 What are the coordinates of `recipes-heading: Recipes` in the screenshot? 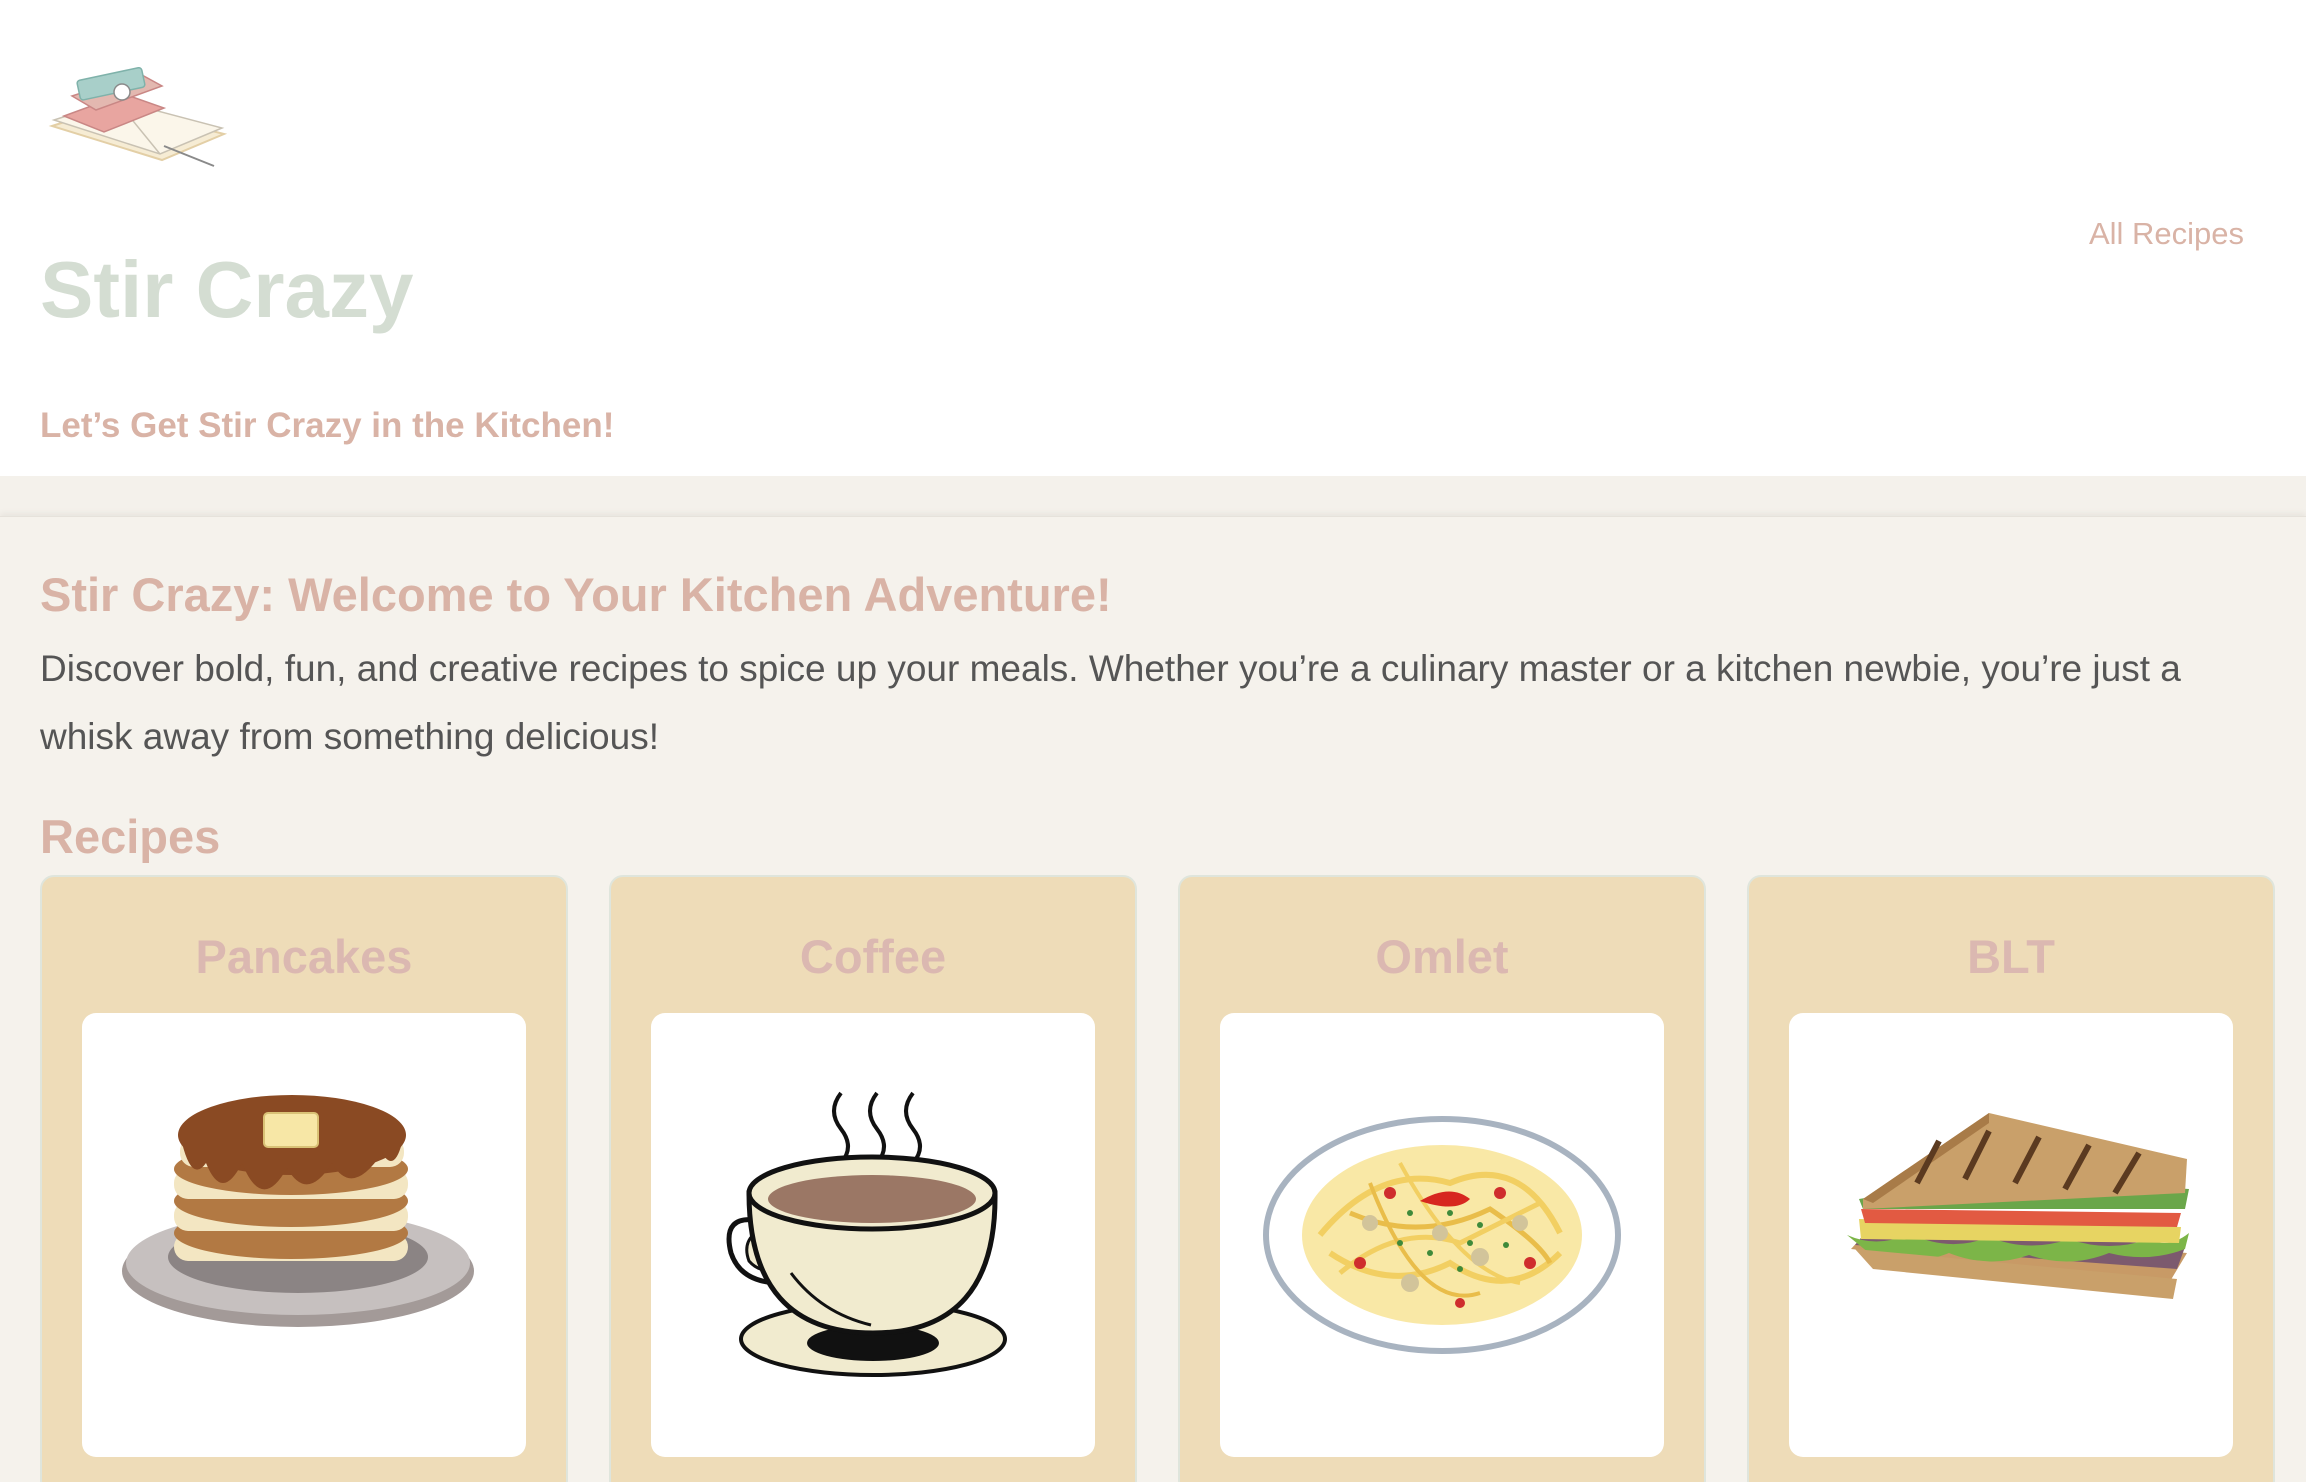 It's located at (130, 836).